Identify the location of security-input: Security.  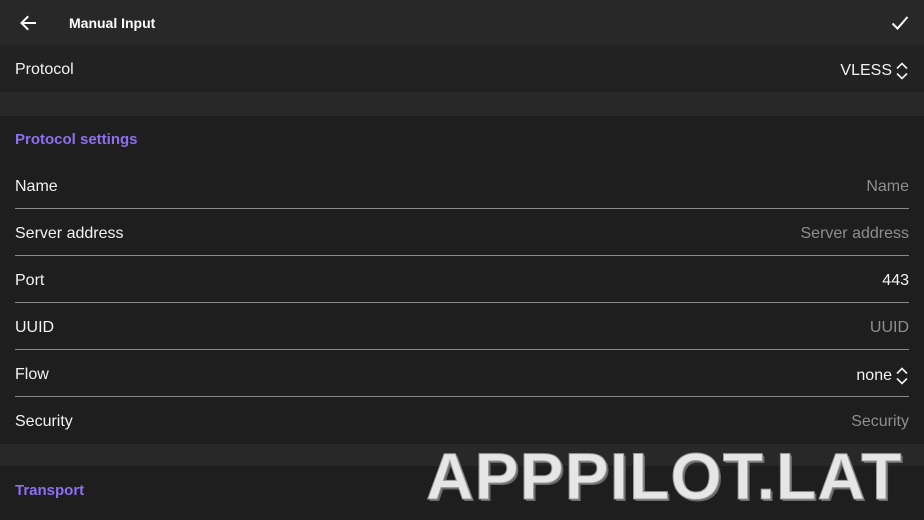
(880, 422).